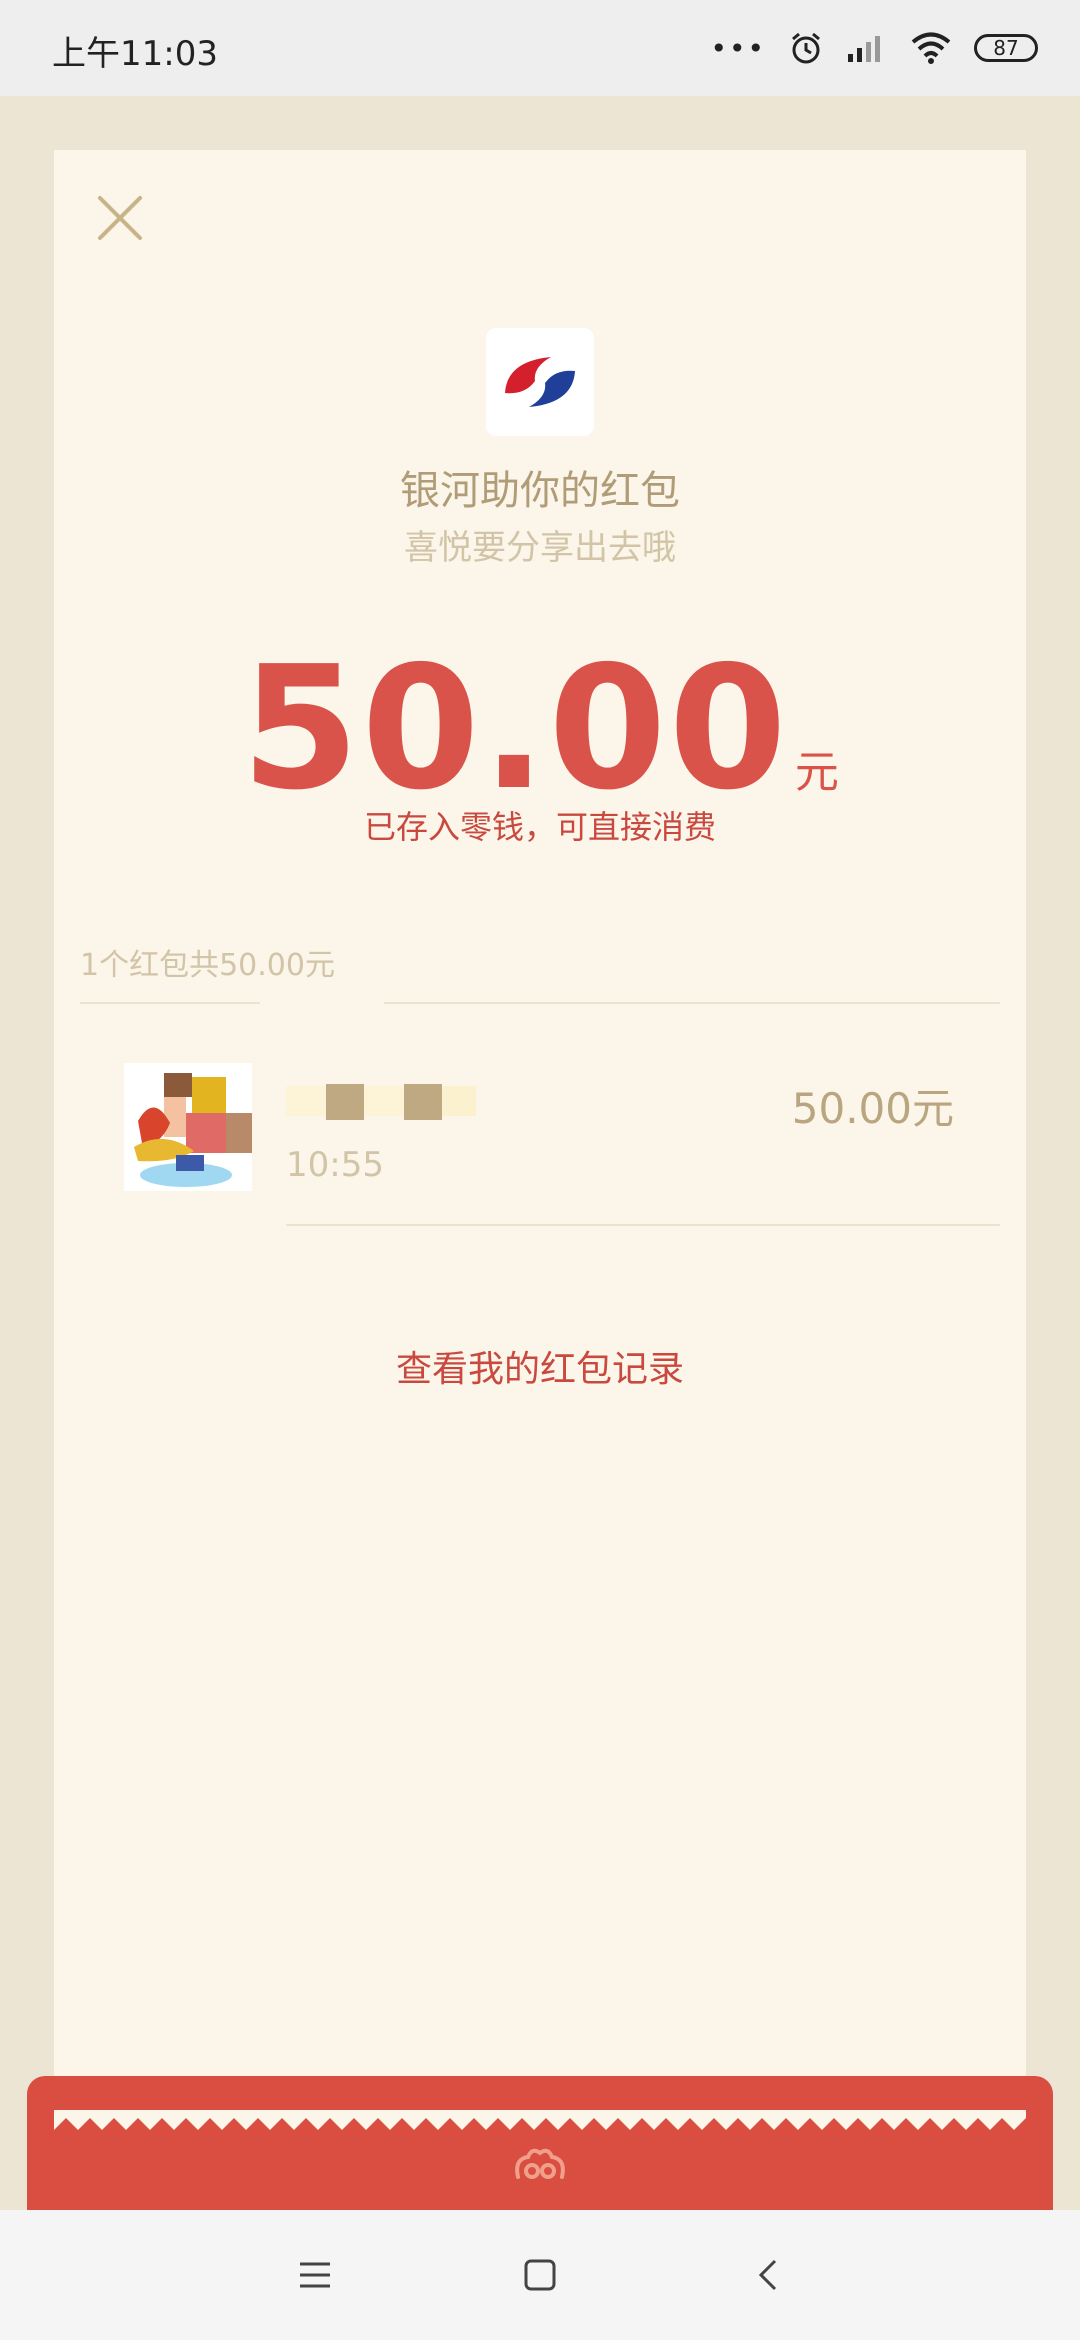 This screenshot has height=2340, width=1080. What do you see at coordinates (515, 729) in the screenshot?
I see `amount-value: 50.00` at bounding box center [515, 729].